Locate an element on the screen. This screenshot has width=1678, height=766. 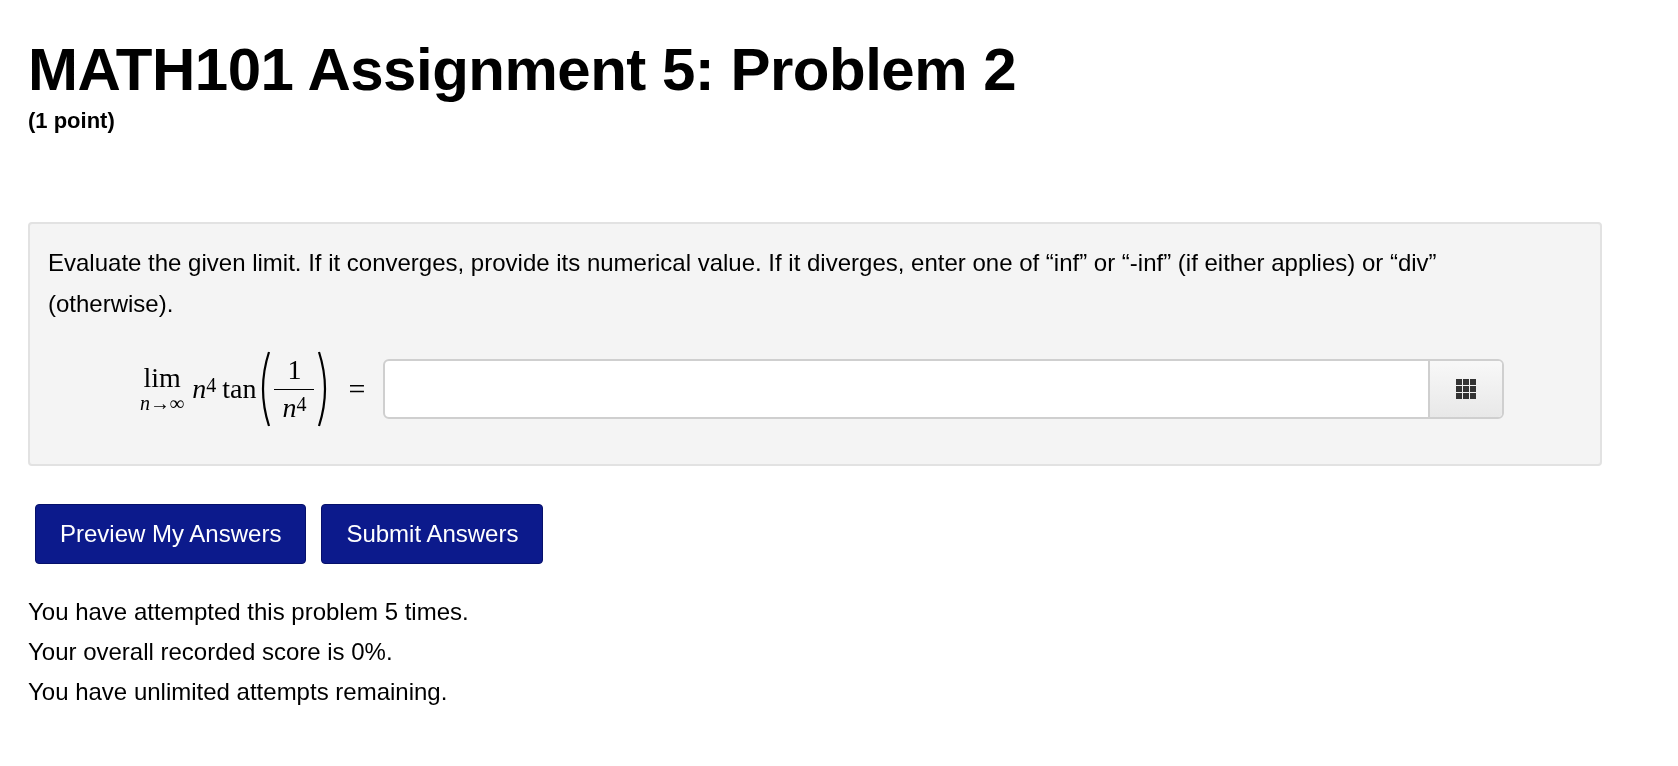
math-function: tan is located at coordinates (239, 389).